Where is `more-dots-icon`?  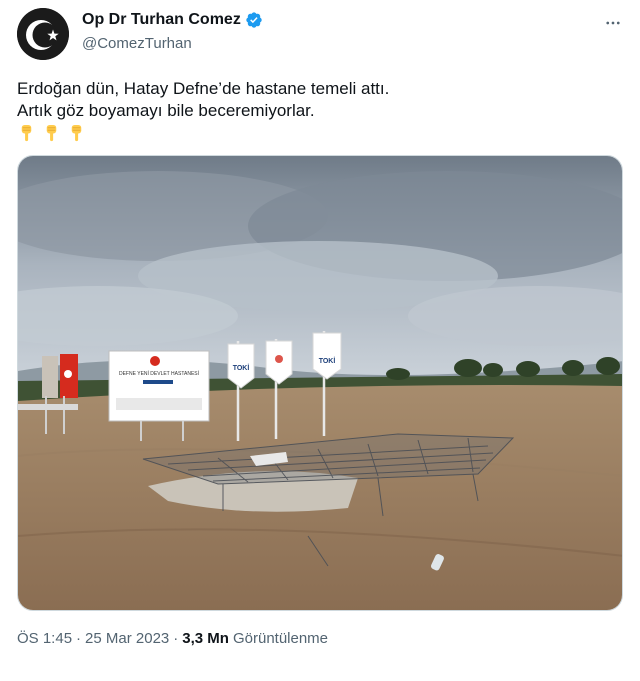 more-dots-icon is located at coordinates (613, 23).